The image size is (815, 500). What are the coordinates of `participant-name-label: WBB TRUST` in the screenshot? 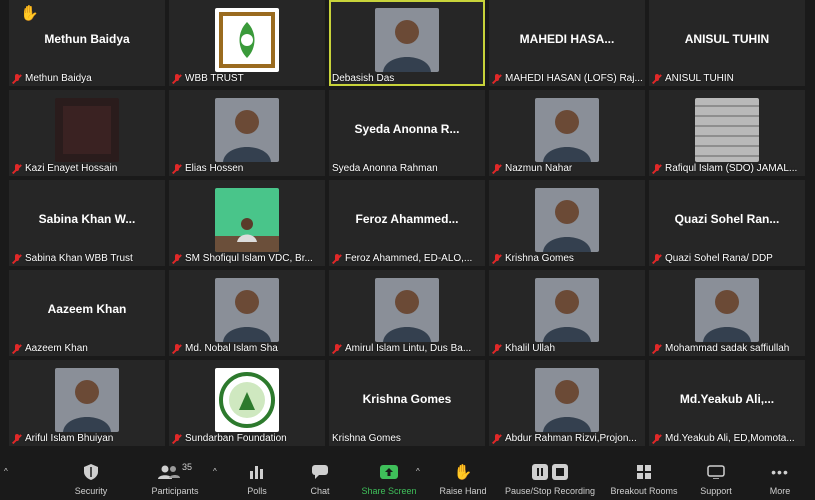 It's located at (208, 78).